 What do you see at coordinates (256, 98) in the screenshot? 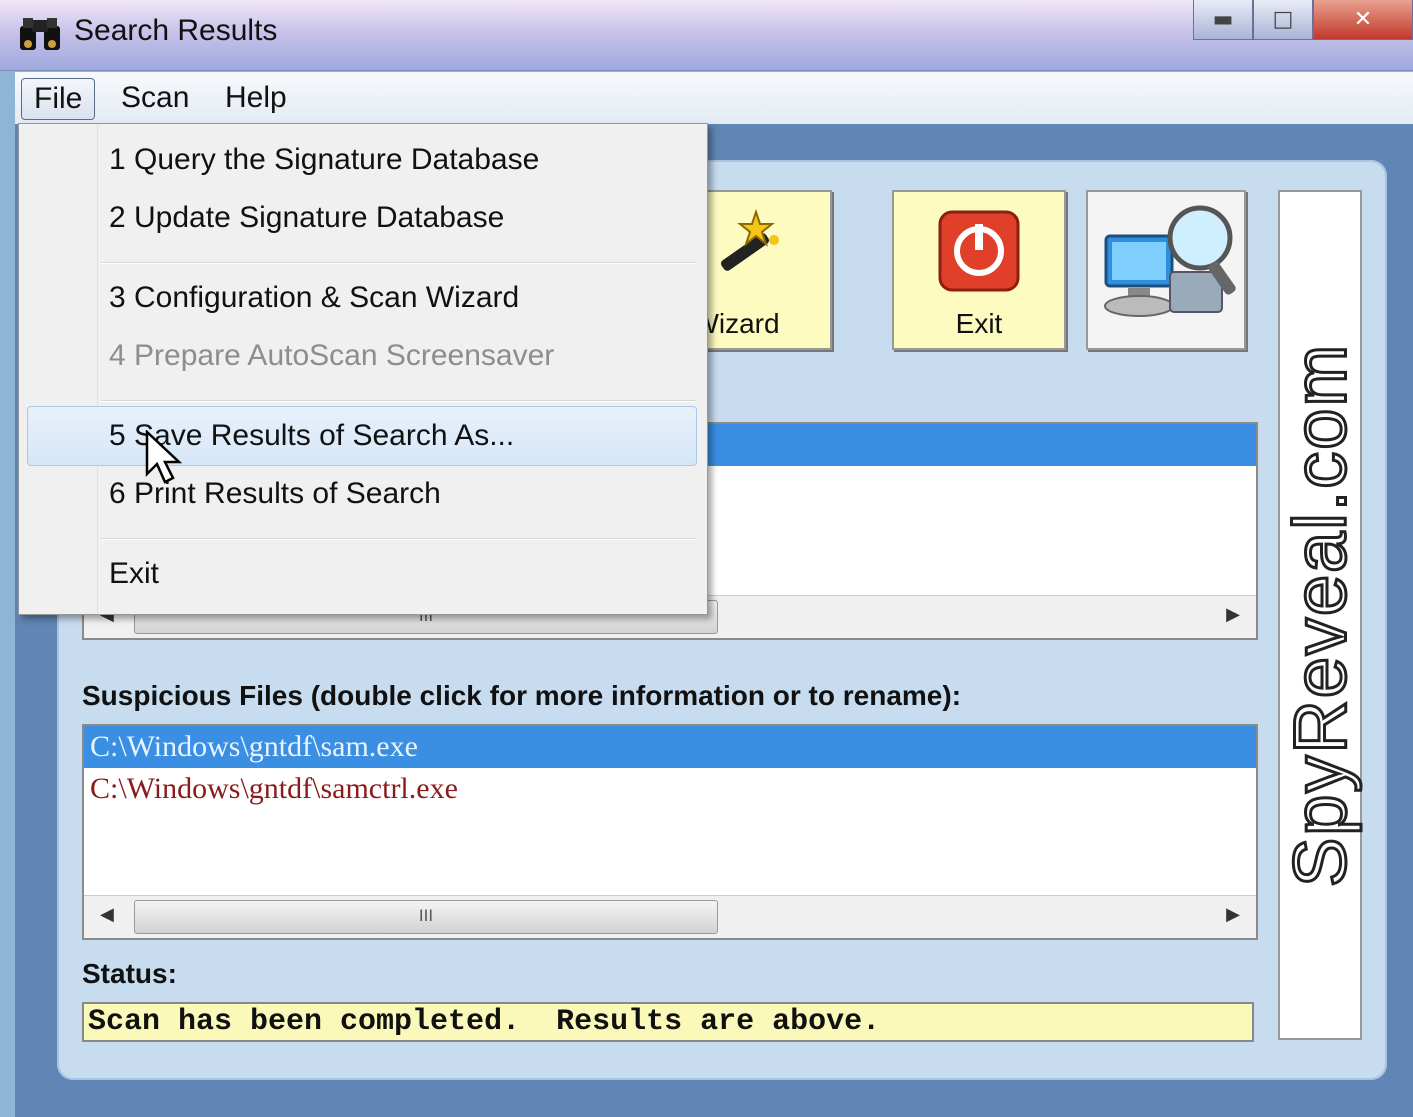
I see `menu-help: Help` at bounding box center [256, 98].